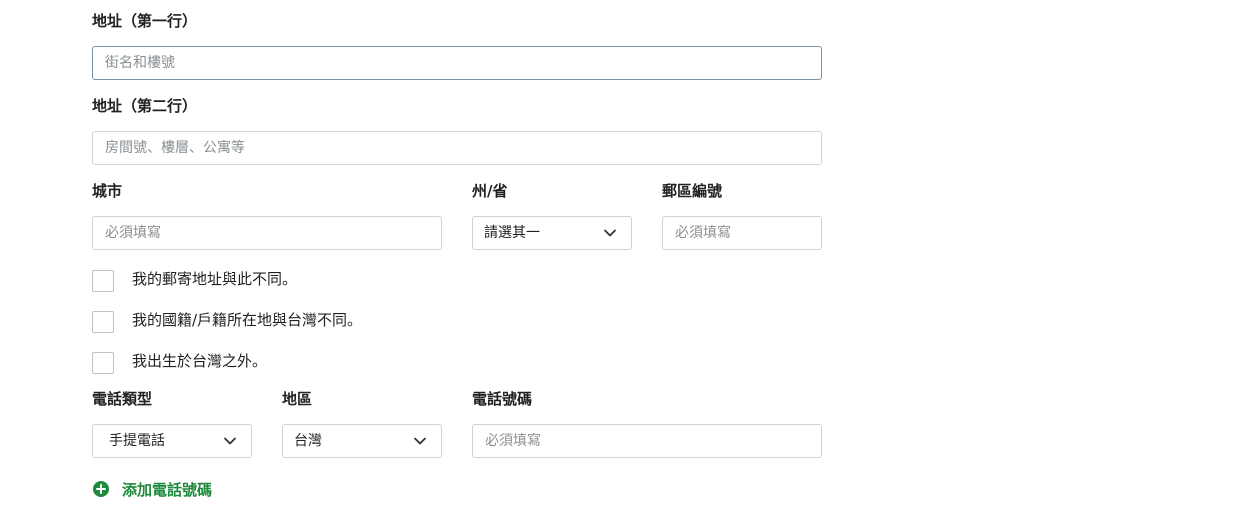 This screenshot has height=520, width=1260. I want to click on state-select-value: 請選其一, so click(512, 233).